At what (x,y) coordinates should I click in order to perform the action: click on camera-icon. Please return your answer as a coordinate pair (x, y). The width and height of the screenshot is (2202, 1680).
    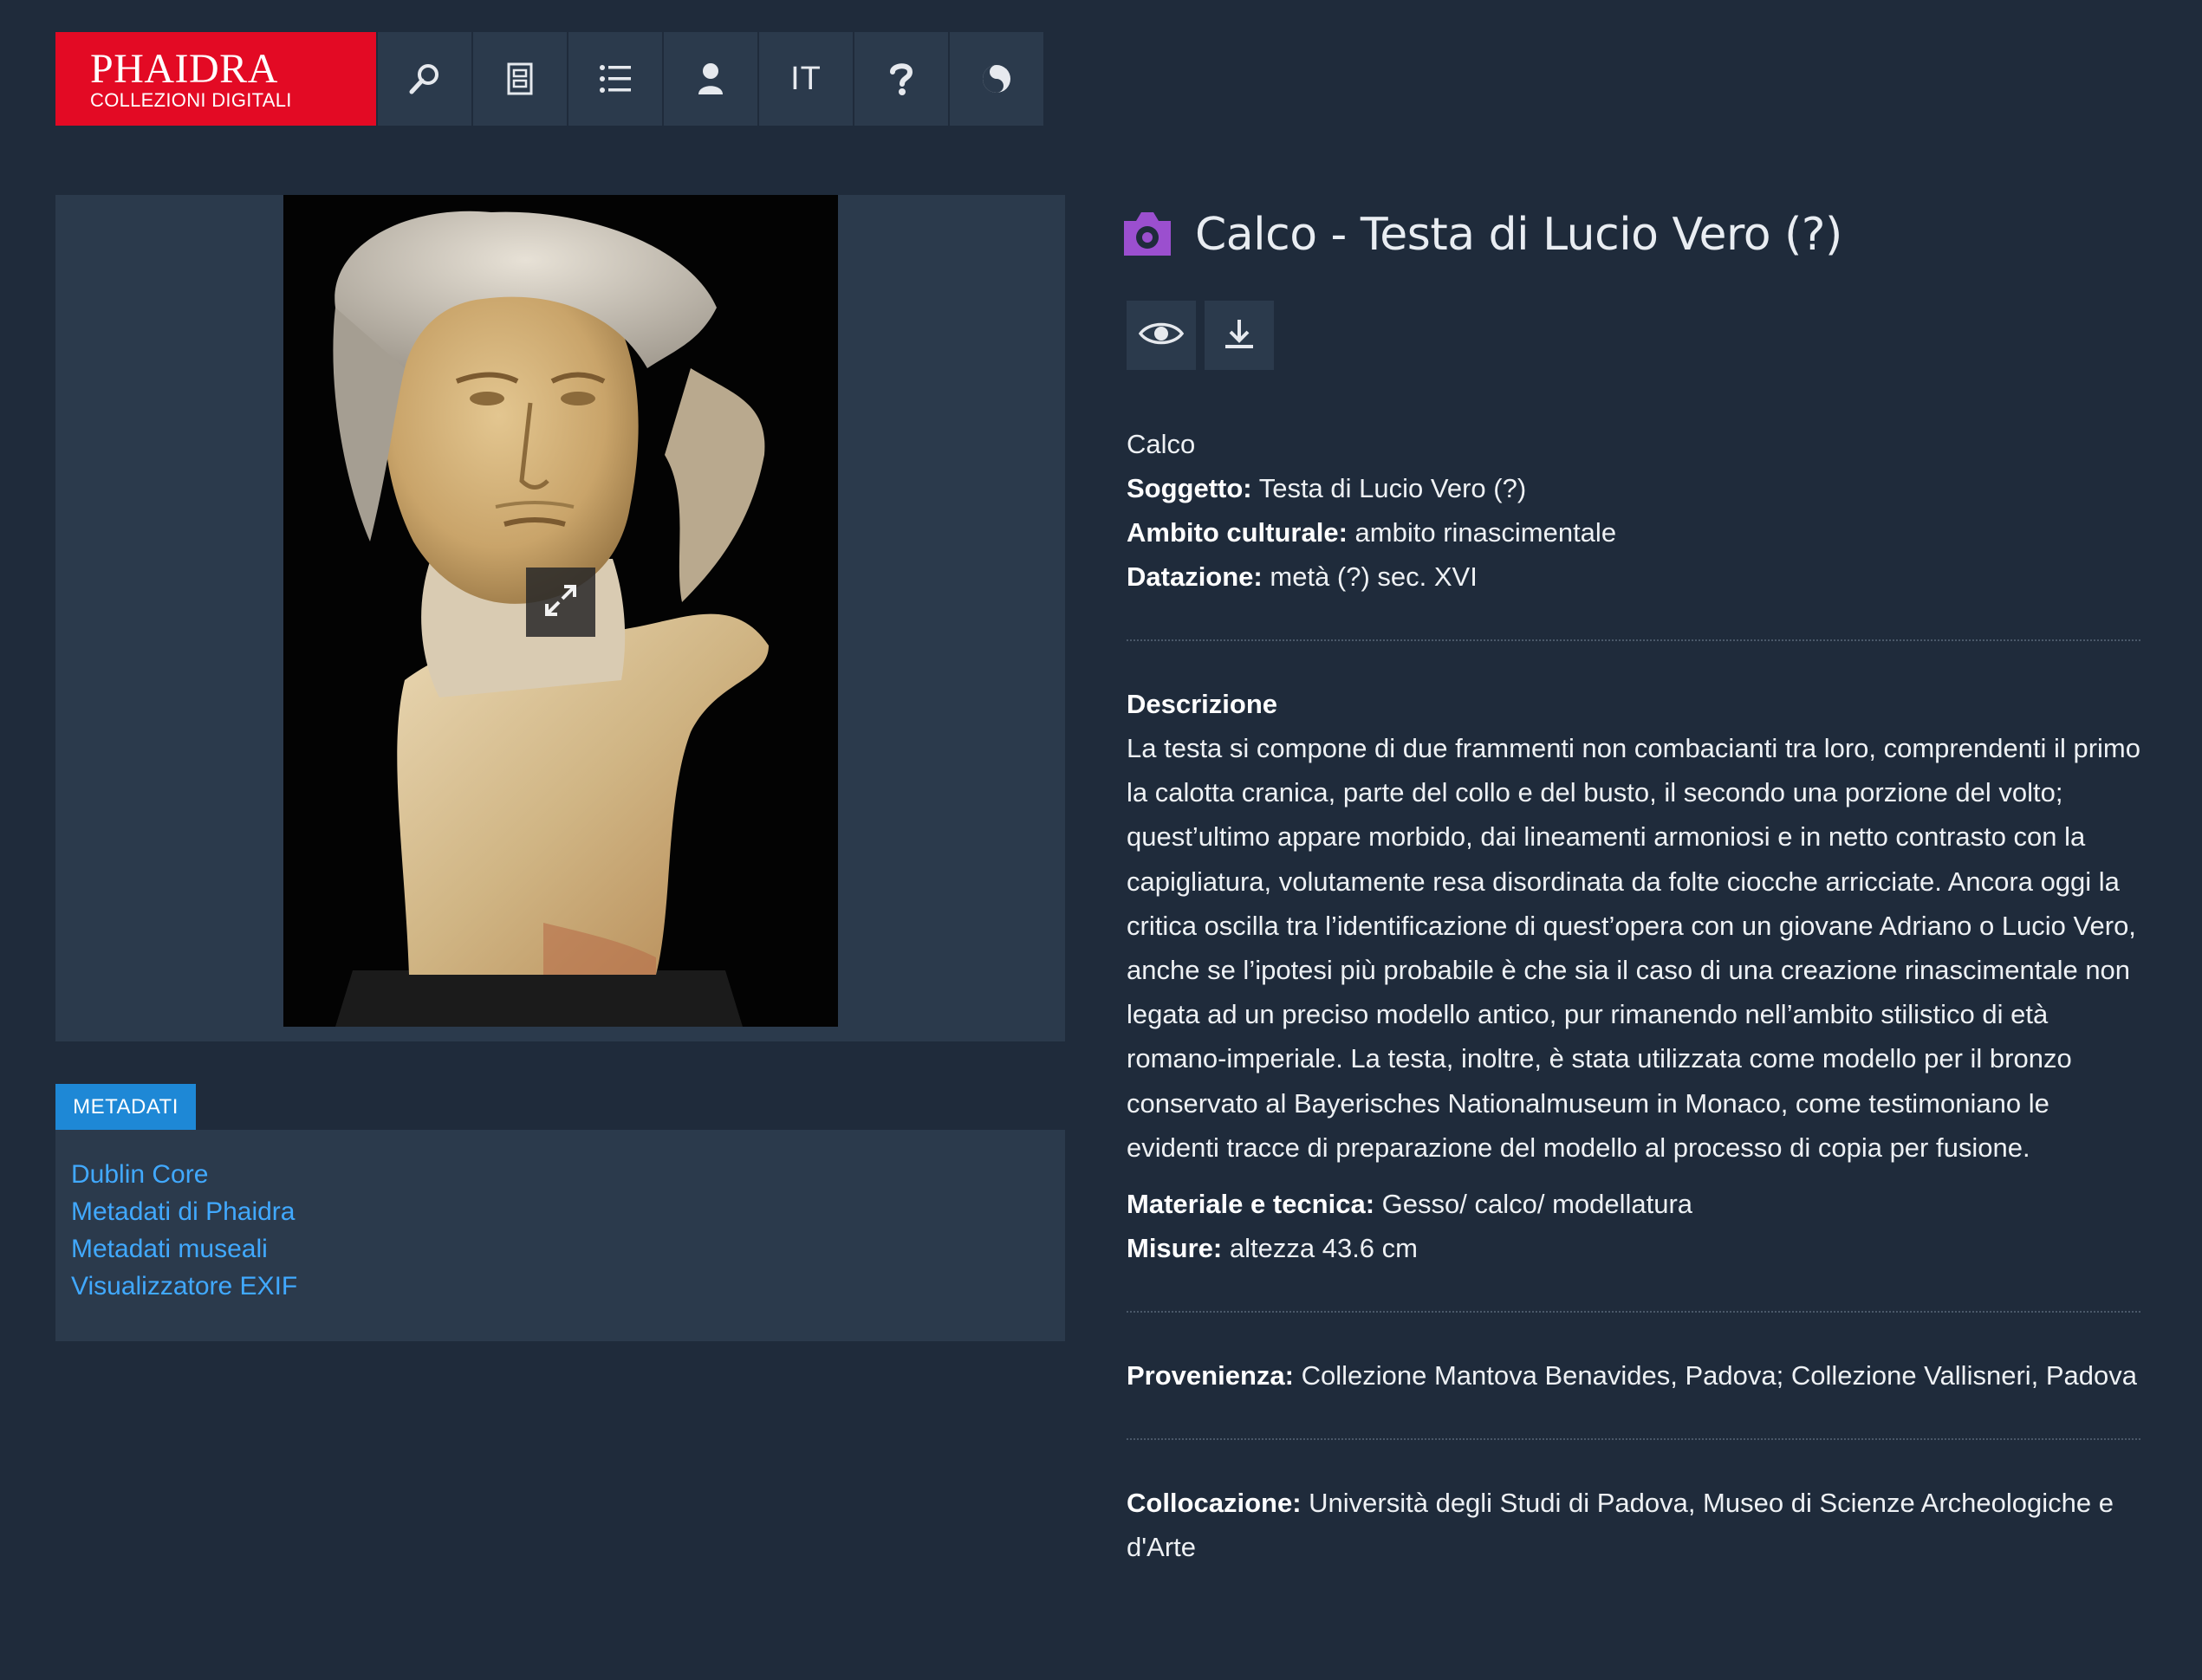
    Looking at the image, I should click on (1147, 235).